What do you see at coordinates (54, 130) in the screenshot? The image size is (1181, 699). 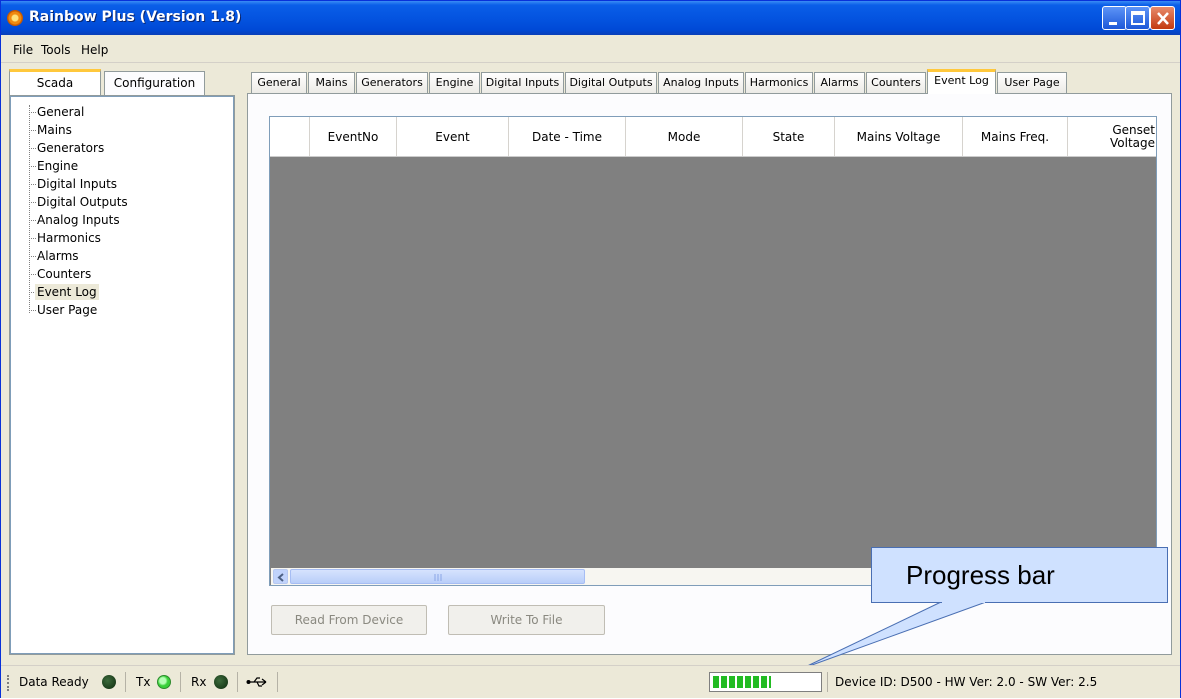 I see `tree-item-mains: Mains` at bounding box center [54, 130].